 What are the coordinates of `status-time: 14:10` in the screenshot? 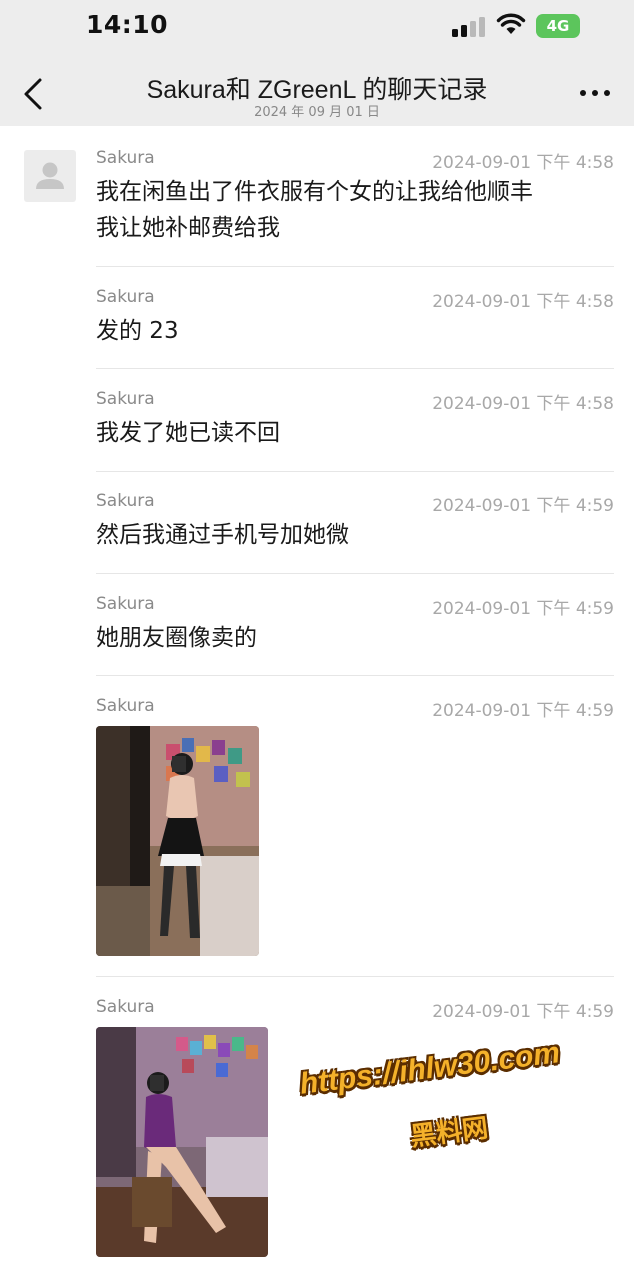 It's located at (127, 24).